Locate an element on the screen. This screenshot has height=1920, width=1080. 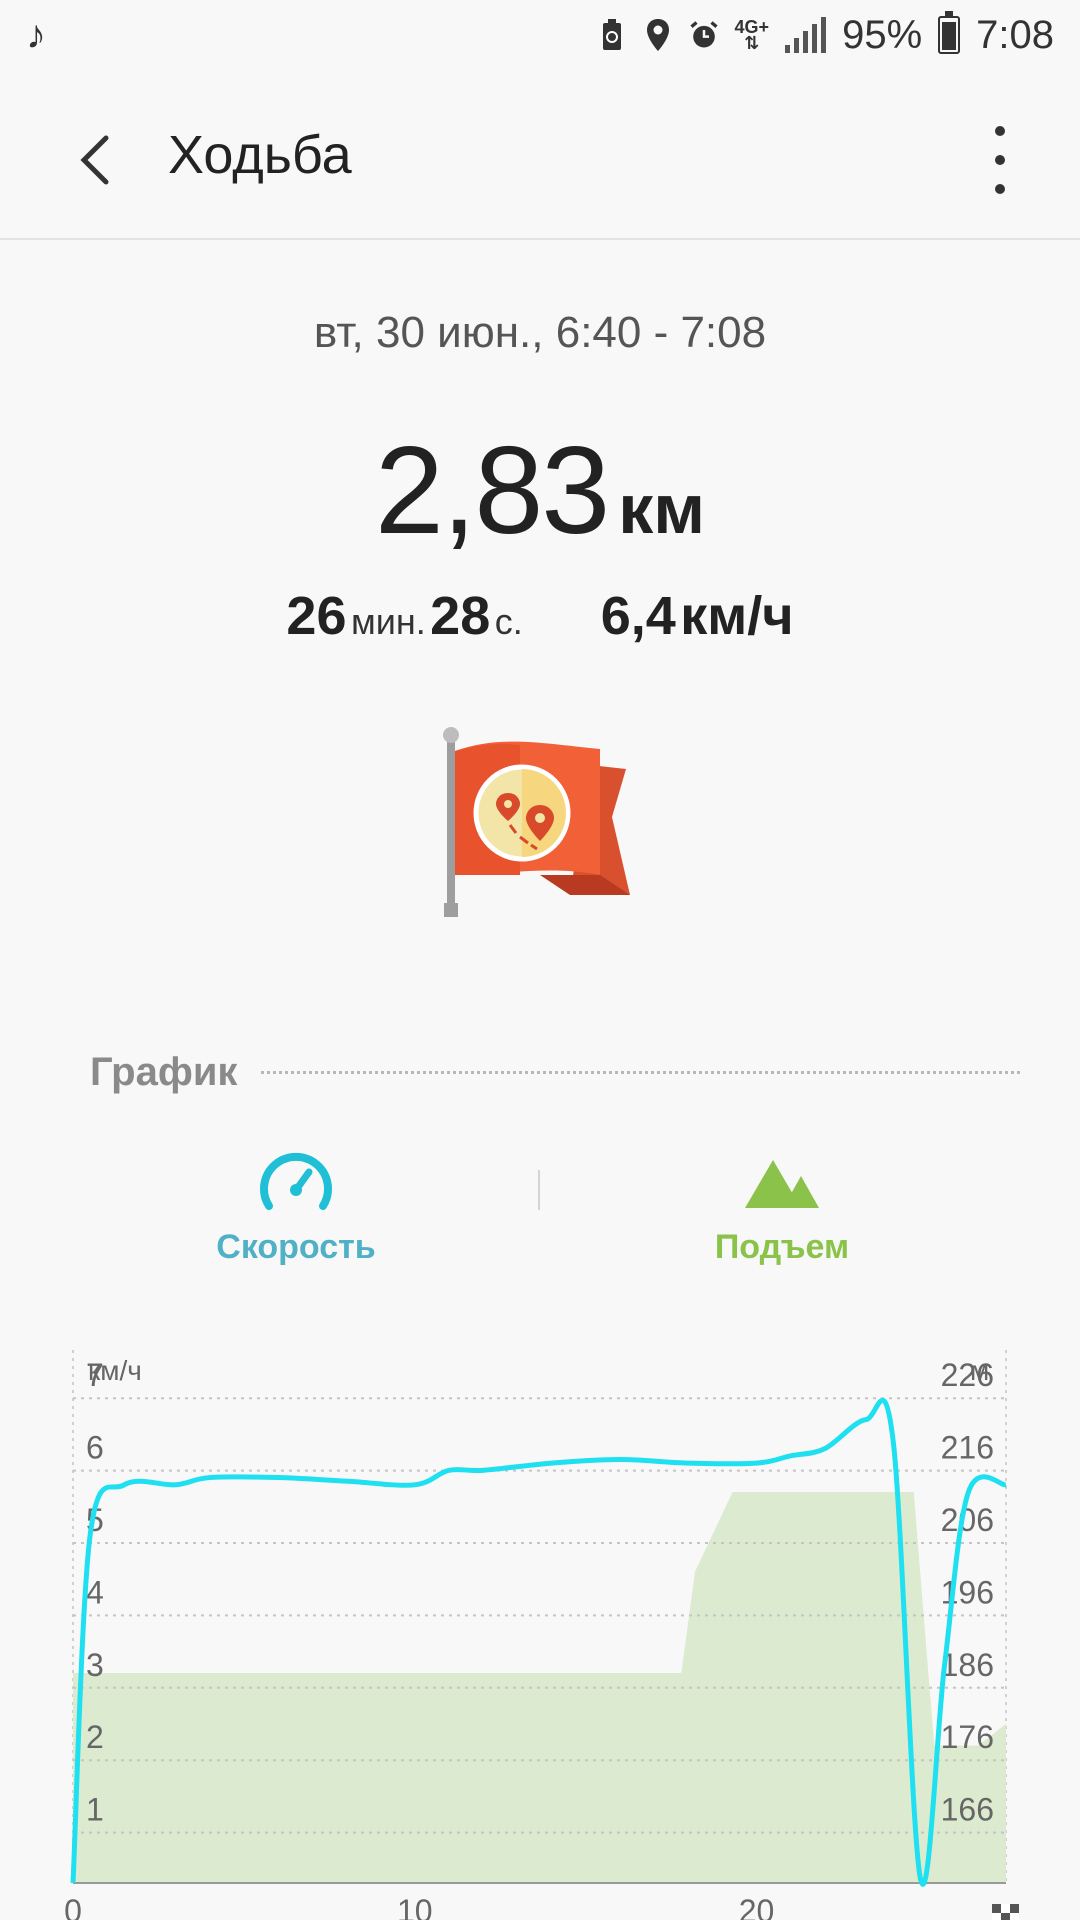
distance-value: 2,83 is located at coordinates (492, 491).